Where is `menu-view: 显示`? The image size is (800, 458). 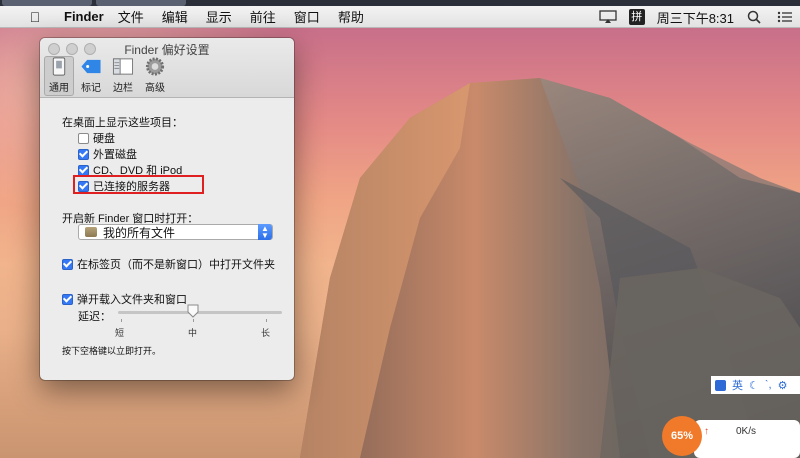
menu-view: 显示 is located at coordinates (219, 16).